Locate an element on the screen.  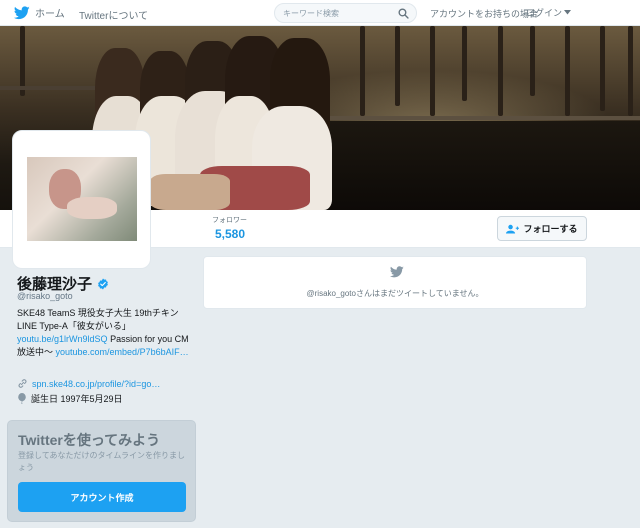
followers-label: フォロワー is located at coordinates (229, 220).